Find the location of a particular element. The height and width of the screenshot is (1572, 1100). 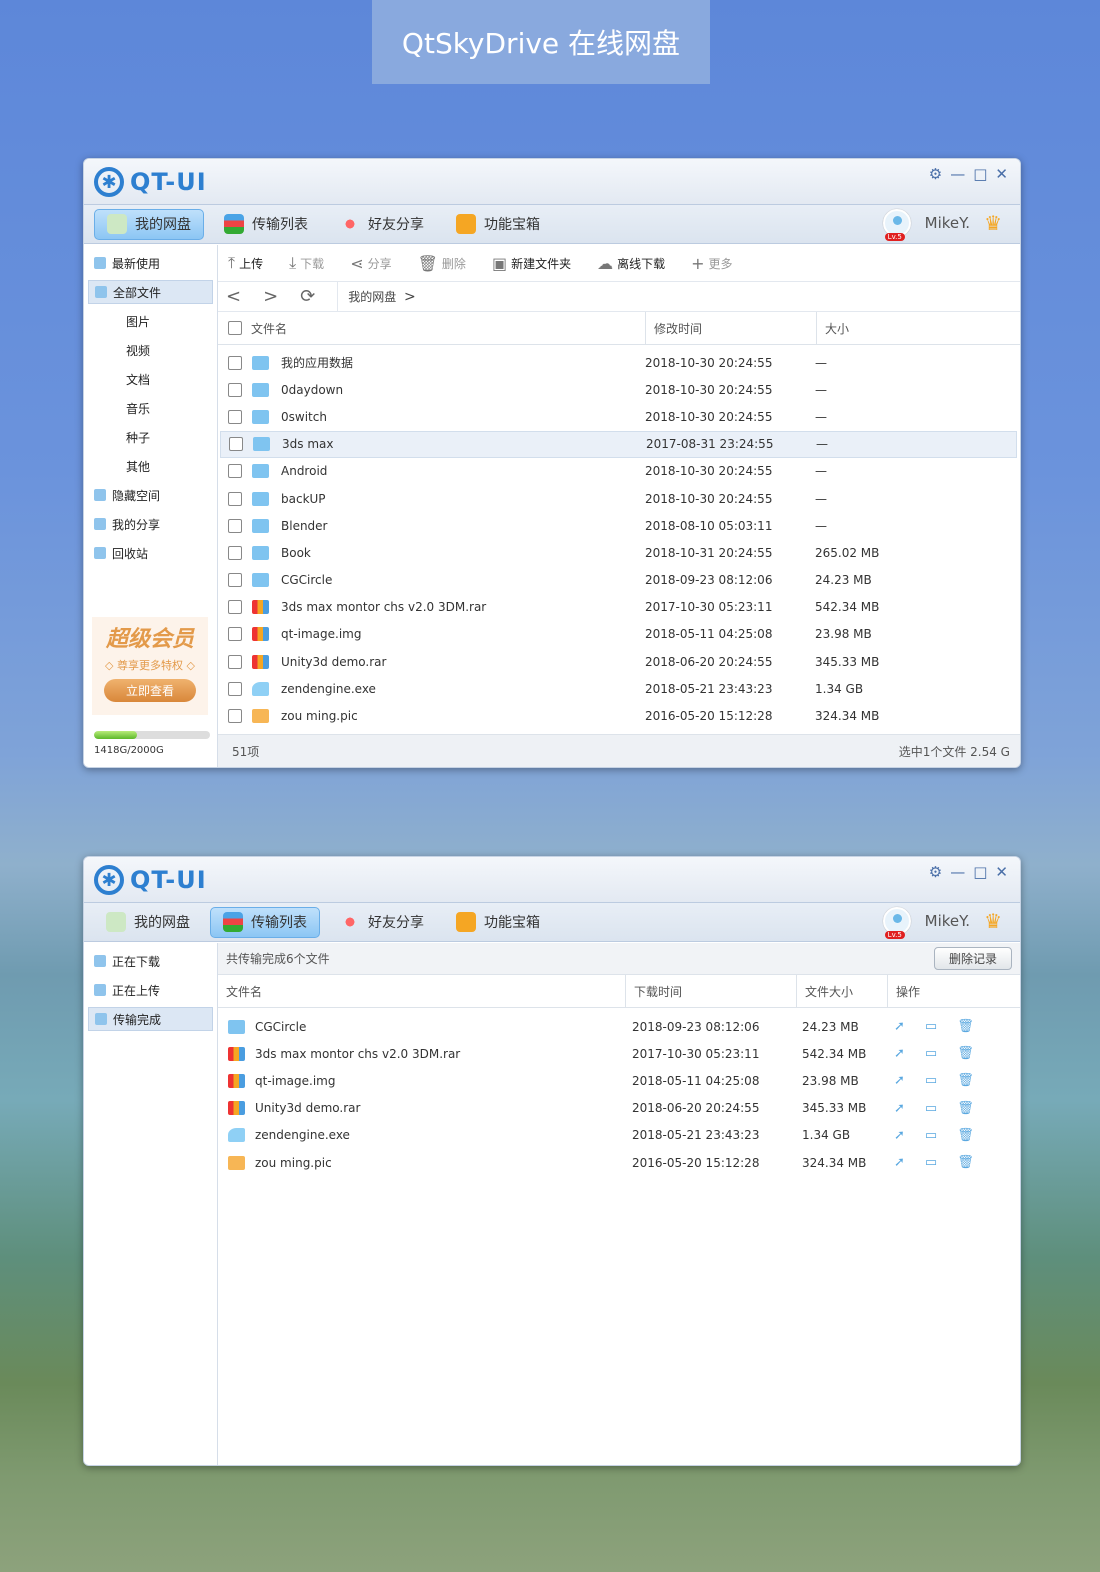

file-row: Blender 2018-08-10 05:03:11 — is located at coordinates (618, 525).